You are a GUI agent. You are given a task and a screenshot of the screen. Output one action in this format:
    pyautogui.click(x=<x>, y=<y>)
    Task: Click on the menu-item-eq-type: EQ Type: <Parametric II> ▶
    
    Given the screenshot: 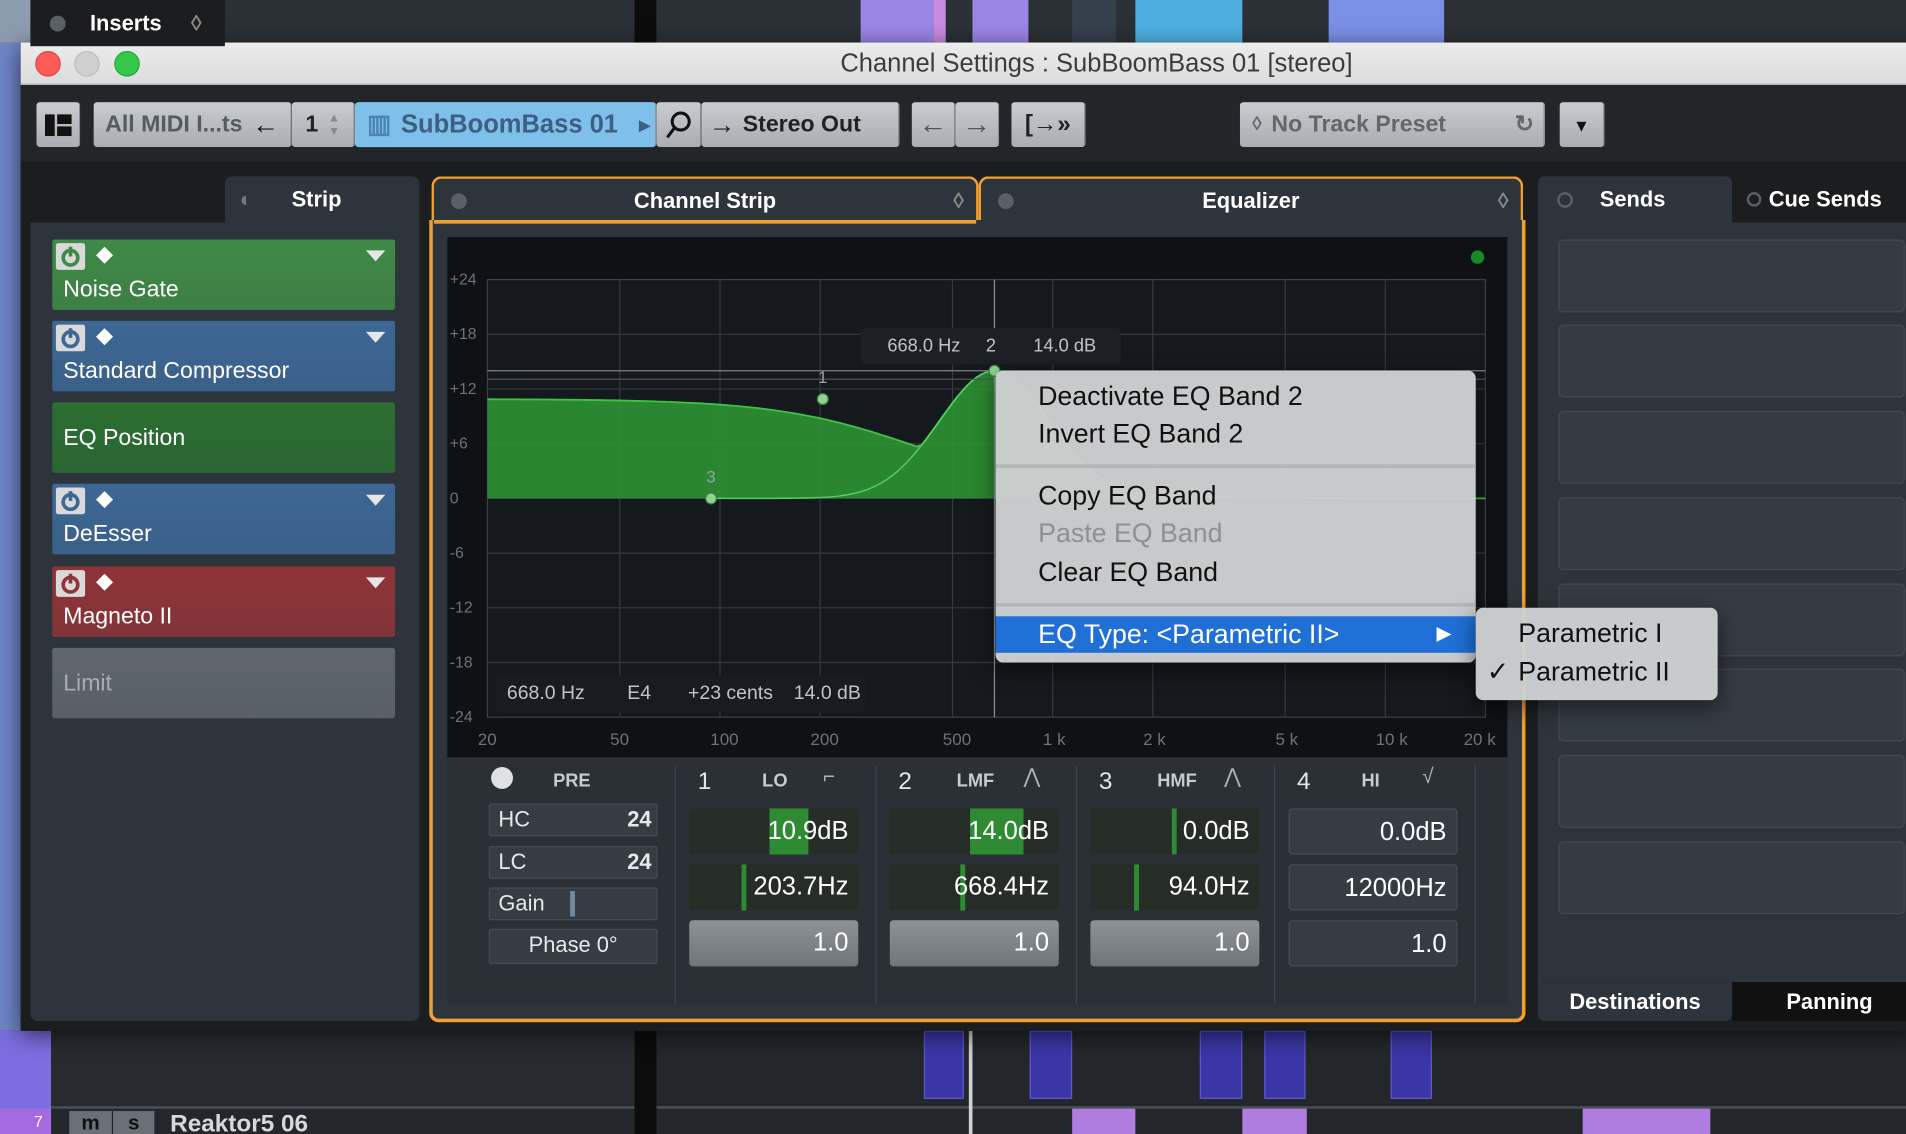 What is the action you would take?
    pyautogui.click(x=1235, y=634)
    